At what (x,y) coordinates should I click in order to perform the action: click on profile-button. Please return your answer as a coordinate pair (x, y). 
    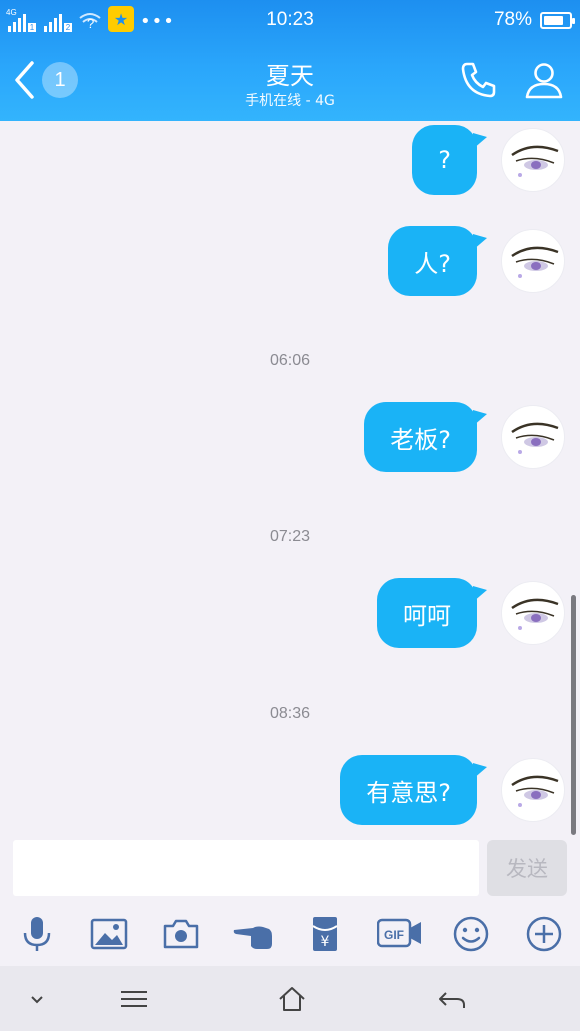
    Looking at the image, I should click on (544, 80).